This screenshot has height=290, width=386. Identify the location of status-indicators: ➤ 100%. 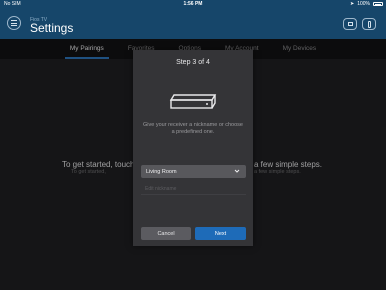
(366, 4).